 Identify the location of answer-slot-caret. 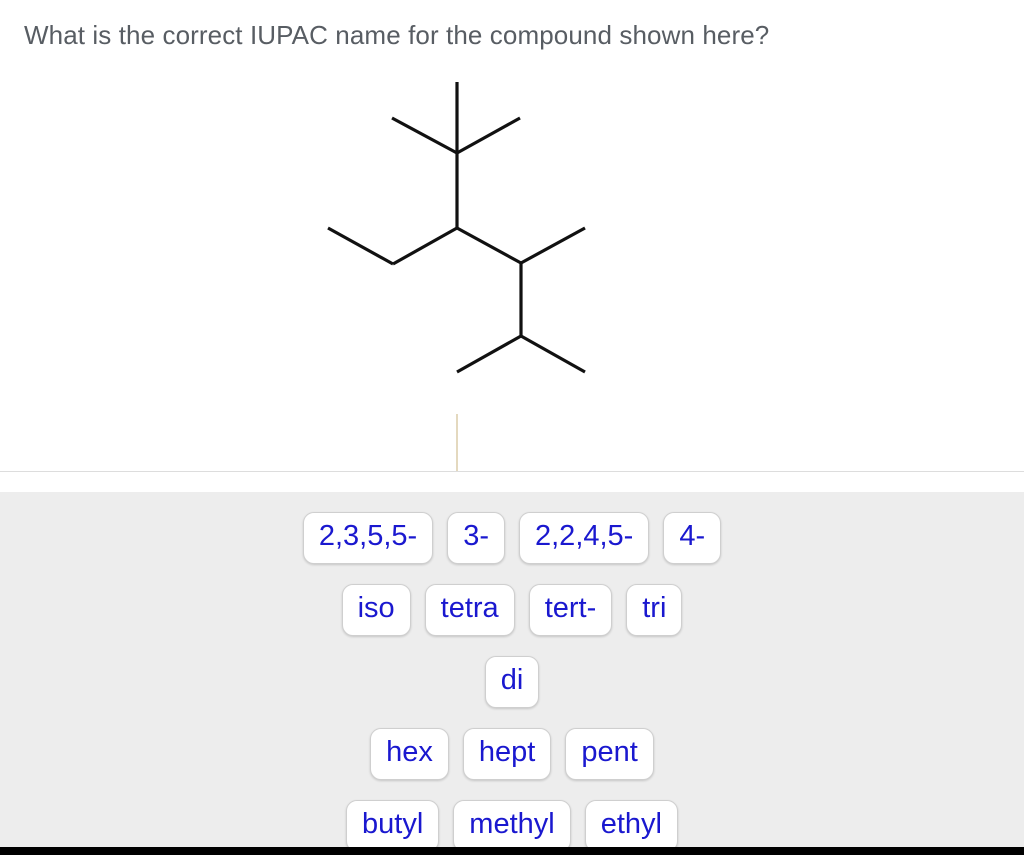
(457, 443).